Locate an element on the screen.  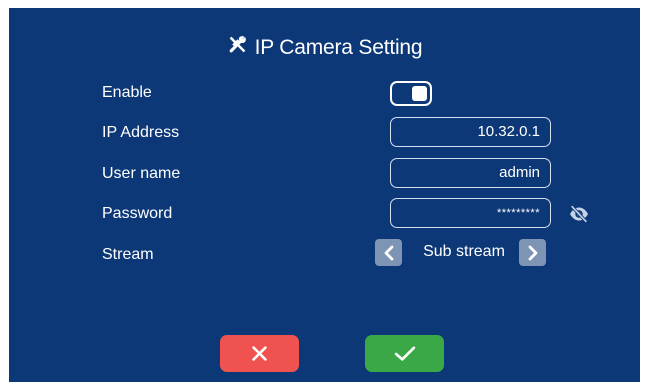
close-icon is located at coordinates (259, 353).